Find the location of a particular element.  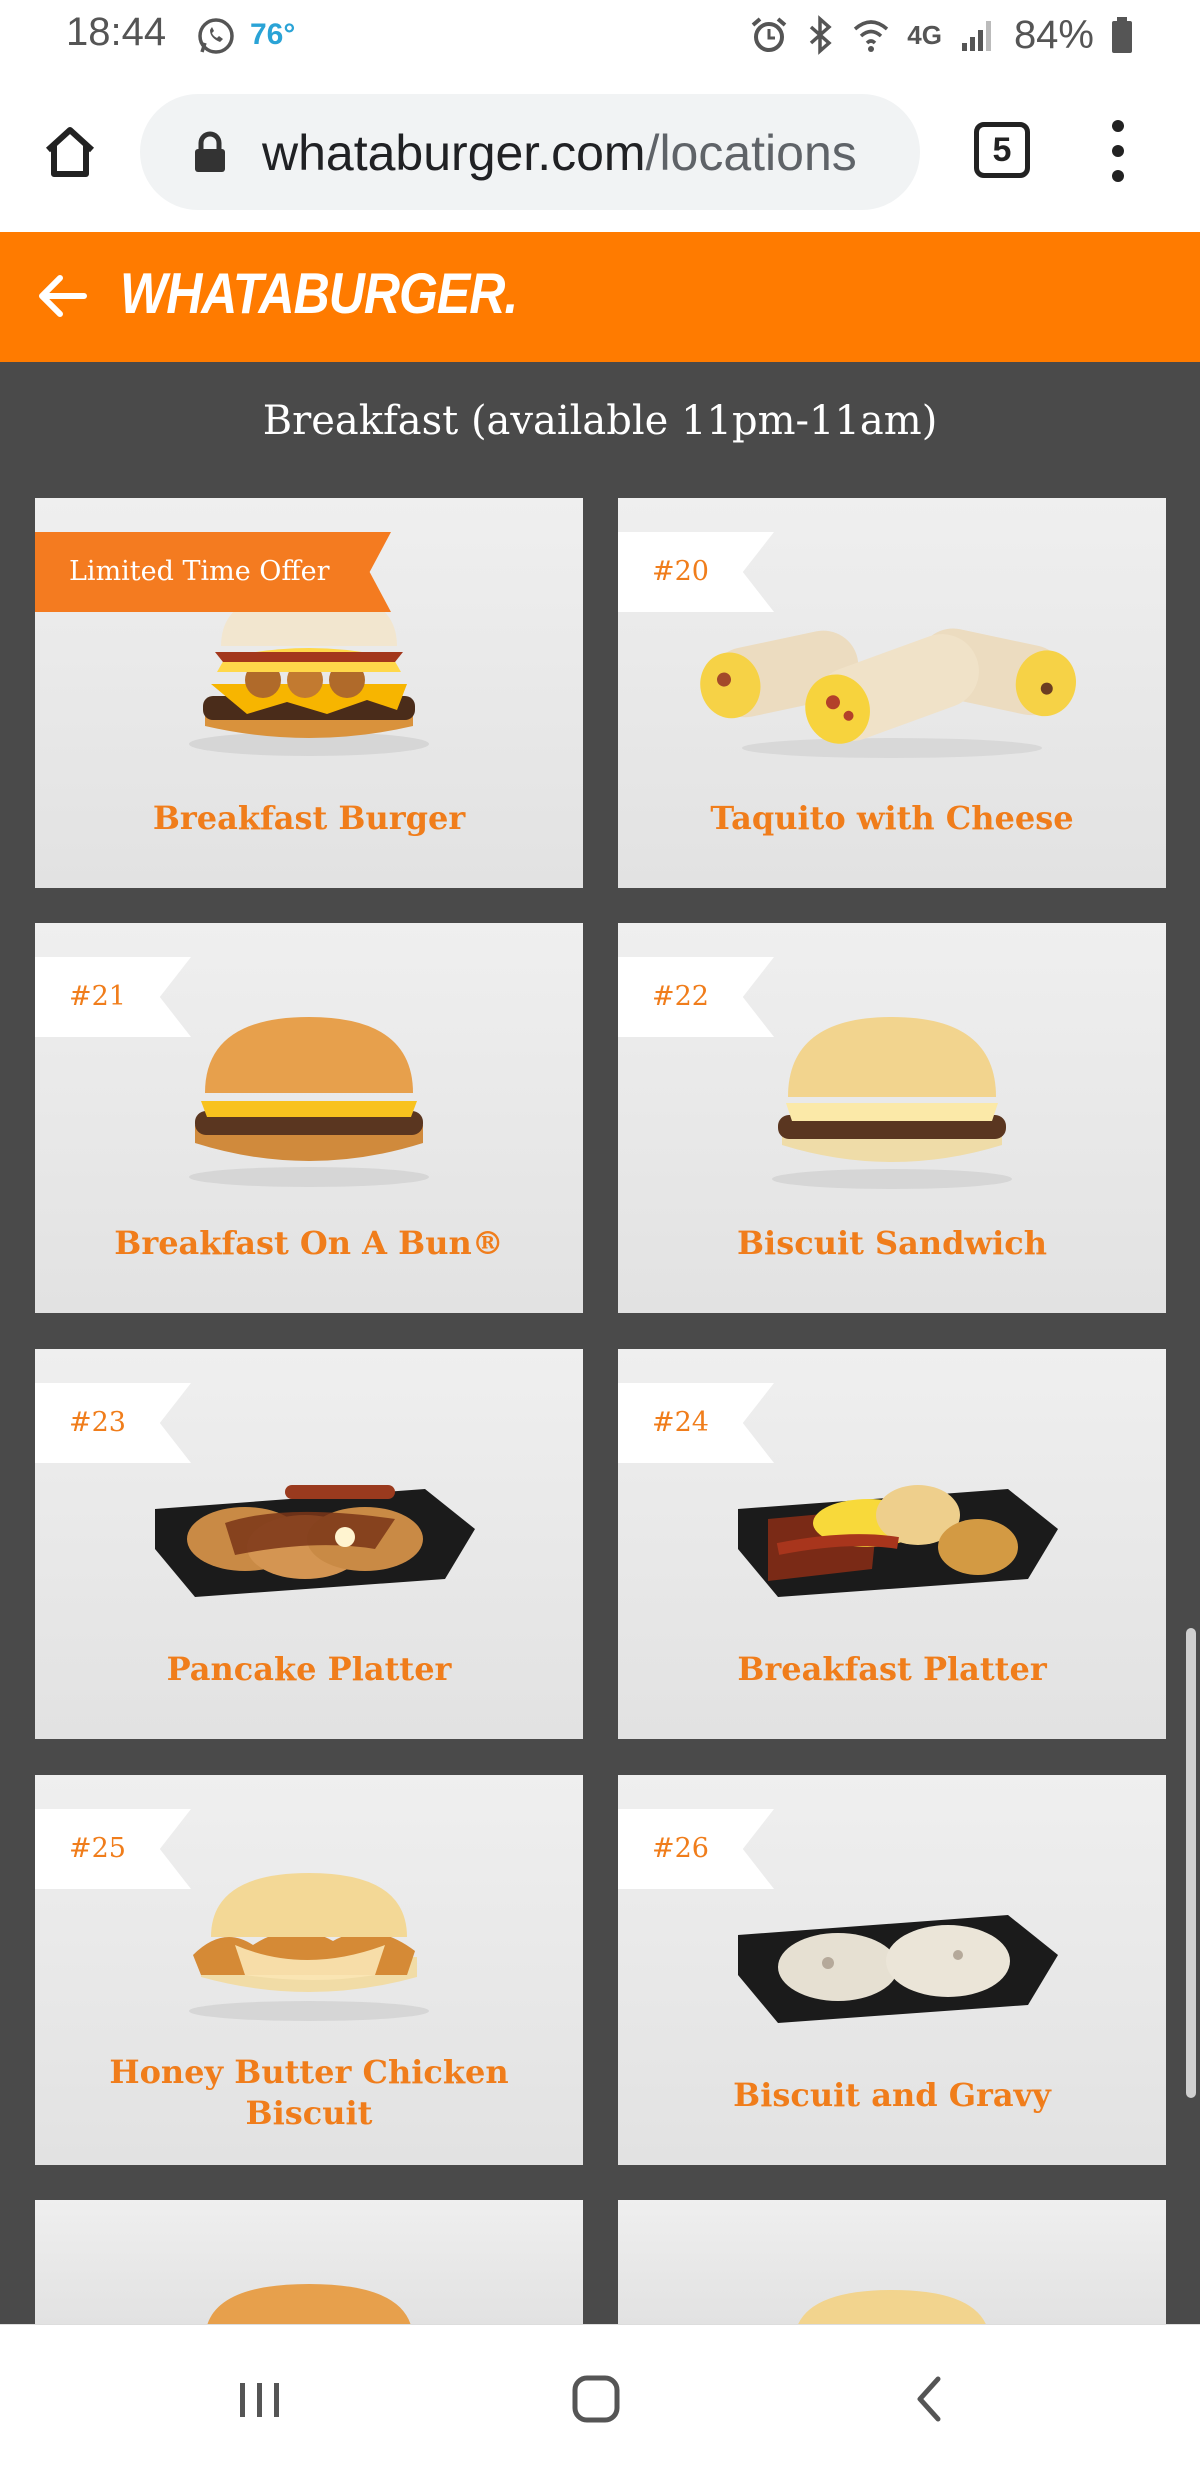

limited-time-badge: Limited Time Offer is located at coordinates (213, 572).